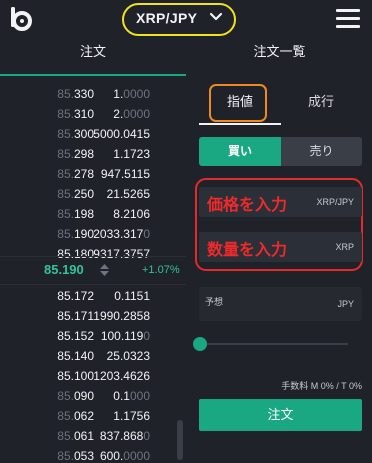 The height and width of the screenshot is (463, 372). I want to click on ask-row: 85.190 2033.3170, so click(93, 234).